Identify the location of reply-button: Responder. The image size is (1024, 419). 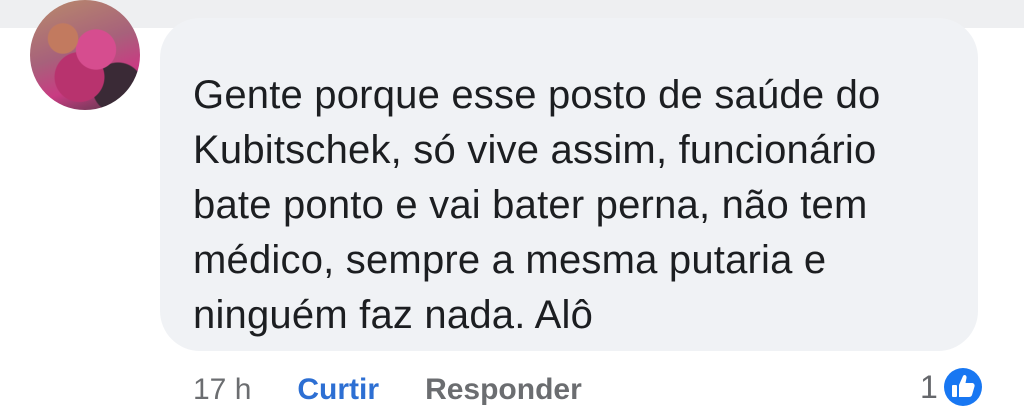
(503, 390).